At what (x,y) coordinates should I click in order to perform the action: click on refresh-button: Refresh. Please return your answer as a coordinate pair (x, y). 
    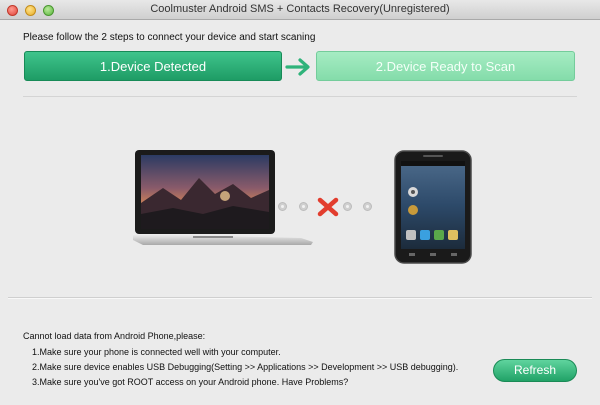
    Looking at the image, I should click on (535, 370).